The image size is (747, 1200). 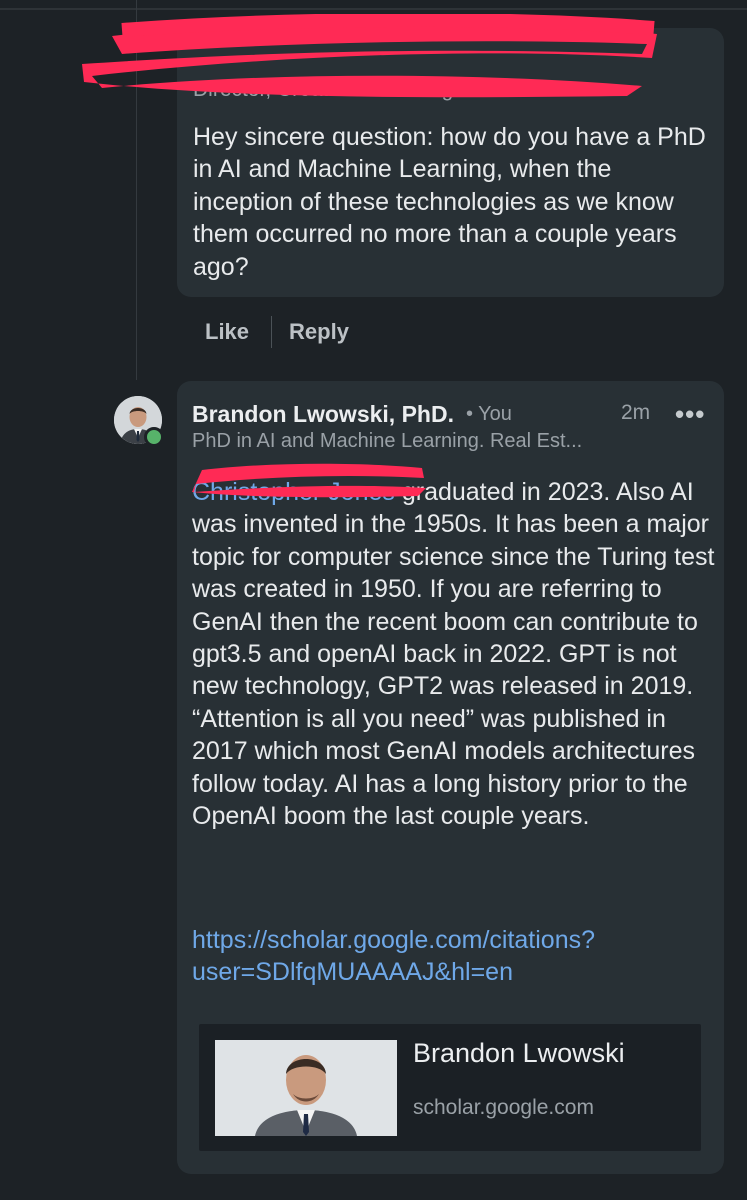 I want to click on like-button: Like, so click(x=227, y=332).